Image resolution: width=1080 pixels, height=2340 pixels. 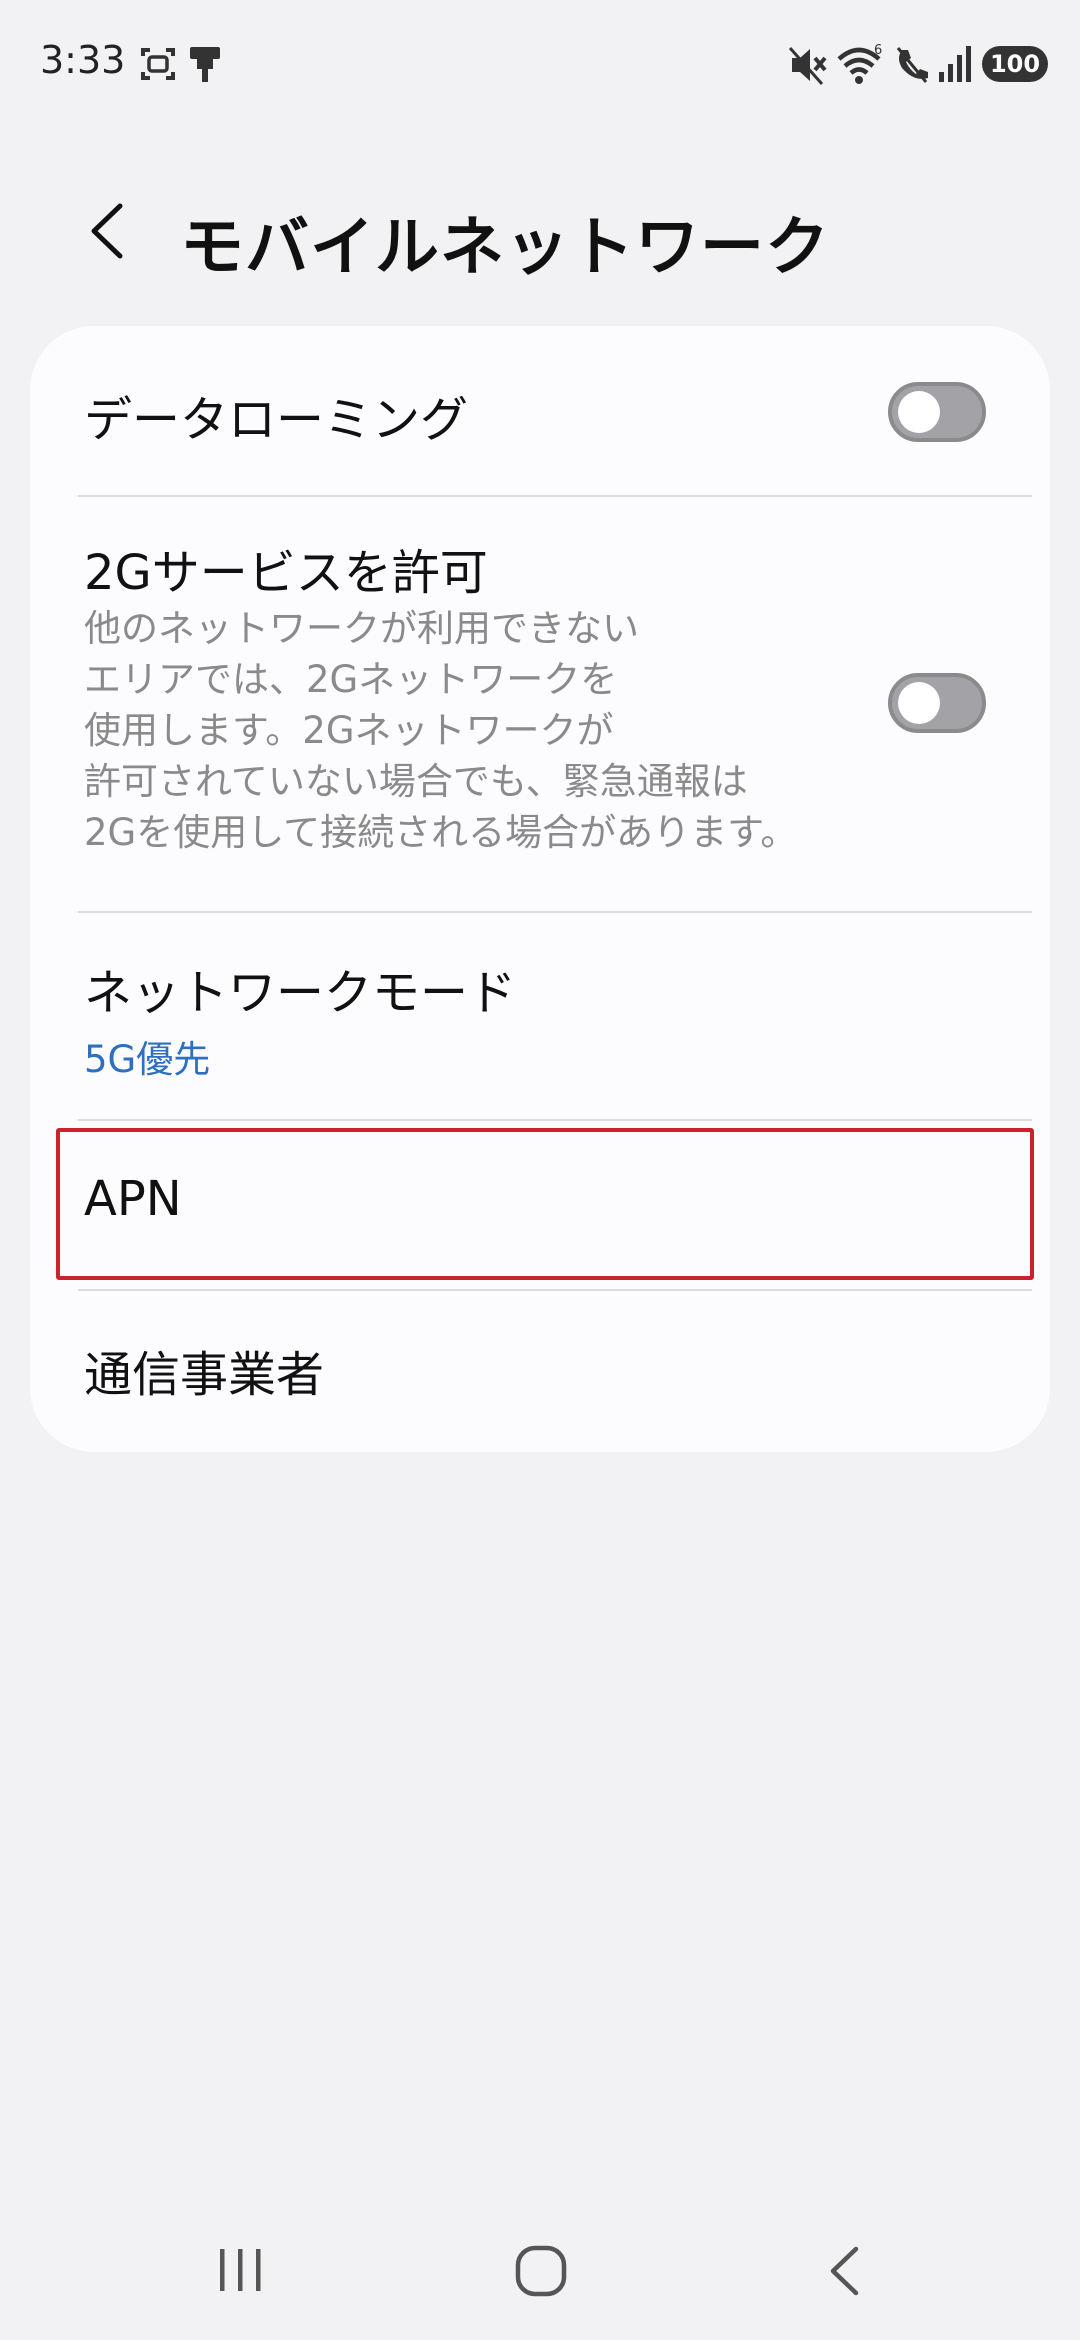 What do you see at coordinates (276, 420) in the screenshot?
I see `data-roaming-title: データローミング` at bounding box center [276, 420].